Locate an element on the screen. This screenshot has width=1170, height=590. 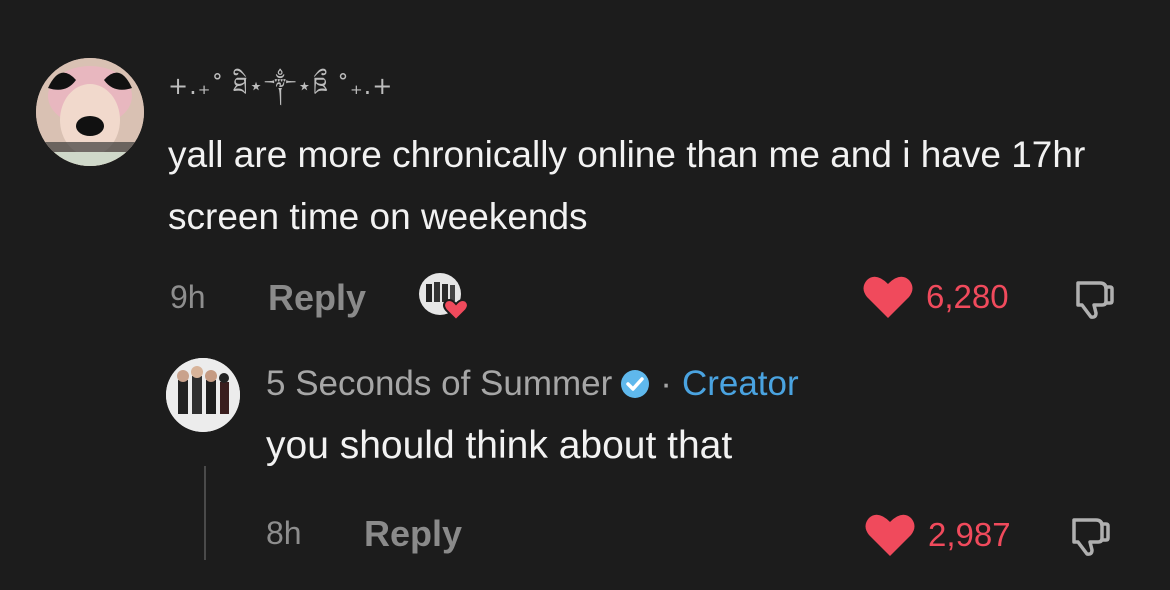
reply-like-button: 2,987 is located at coordinates (937, 535).